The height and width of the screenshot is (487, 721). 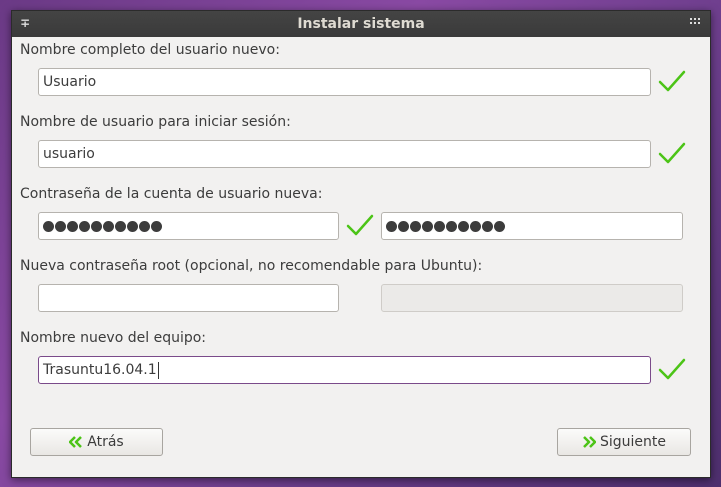 What do you see at coordinates (155, 122) in the screenshot?
I see `username-label: Nombre de usuario para iniciar sesión:` at bounding box center [155, 122].